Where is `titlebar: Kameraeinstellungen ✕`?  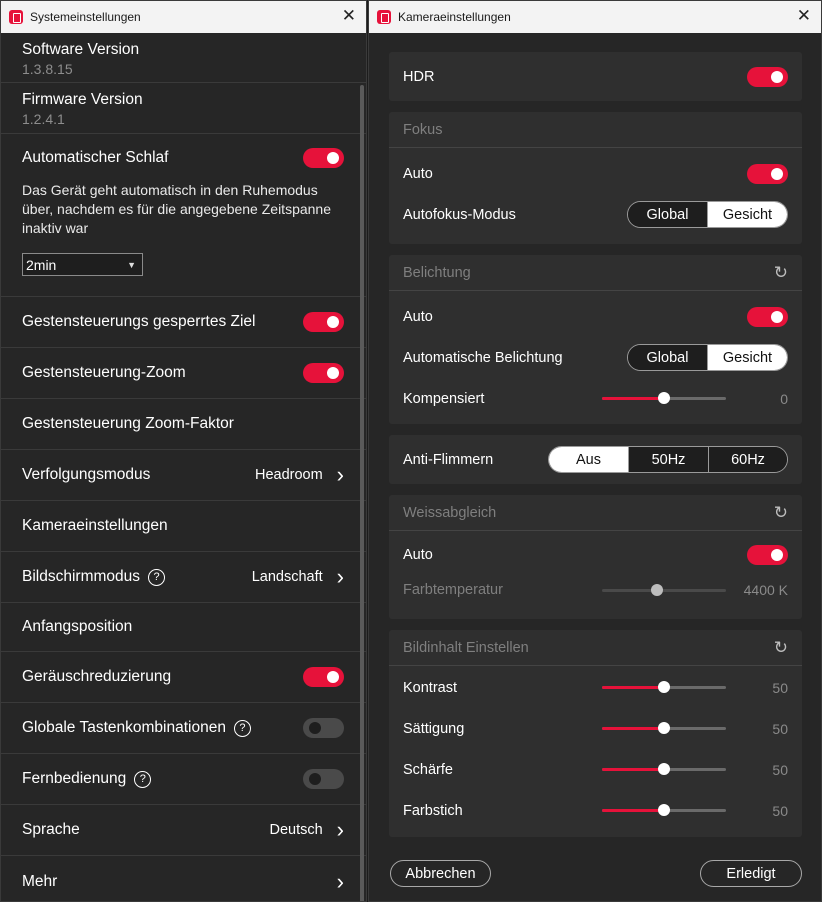 titlebar: Kameraeinstellungen ✕ is located at coordinates (595, 17).